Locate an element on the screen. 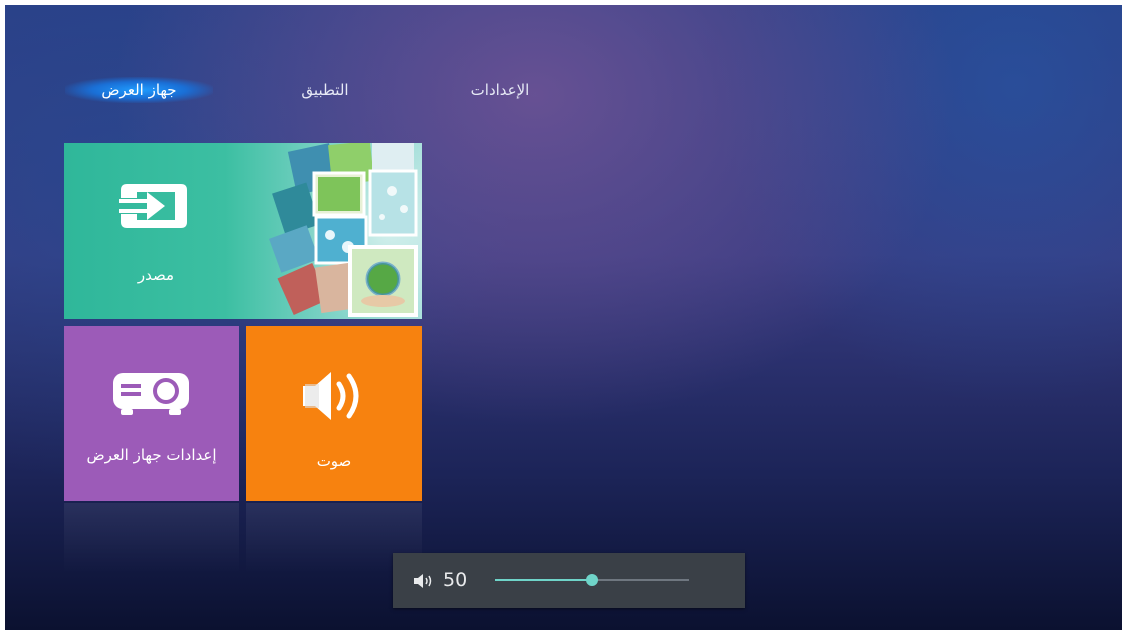  volume-slider-handle is located at coordinates (592, 580).